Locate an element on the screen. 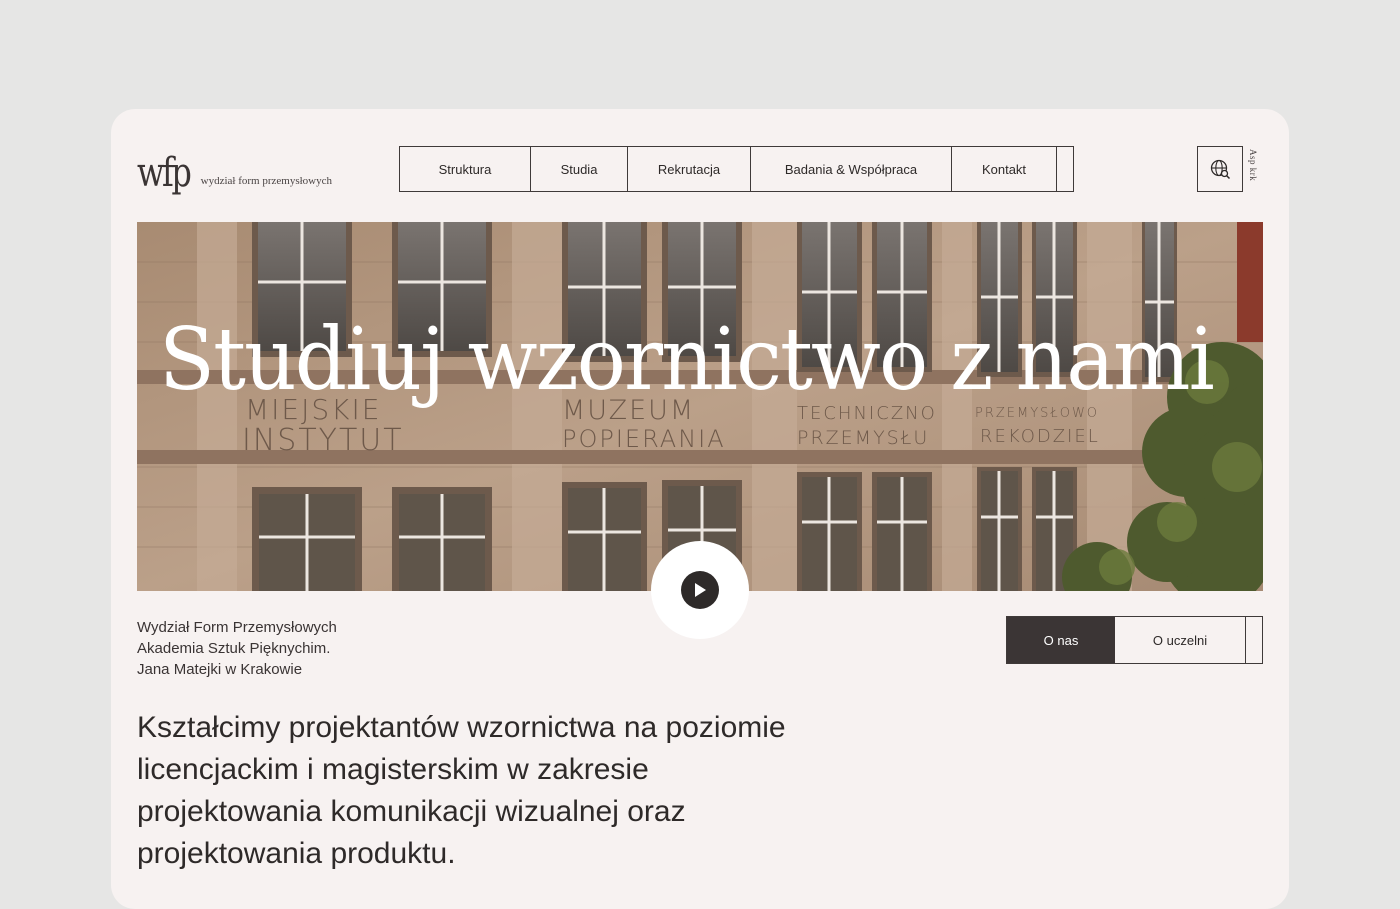 This screenshot has height=909, width=1400. inscription-8: REKODZIEL is located at coordinates (1040, 436).